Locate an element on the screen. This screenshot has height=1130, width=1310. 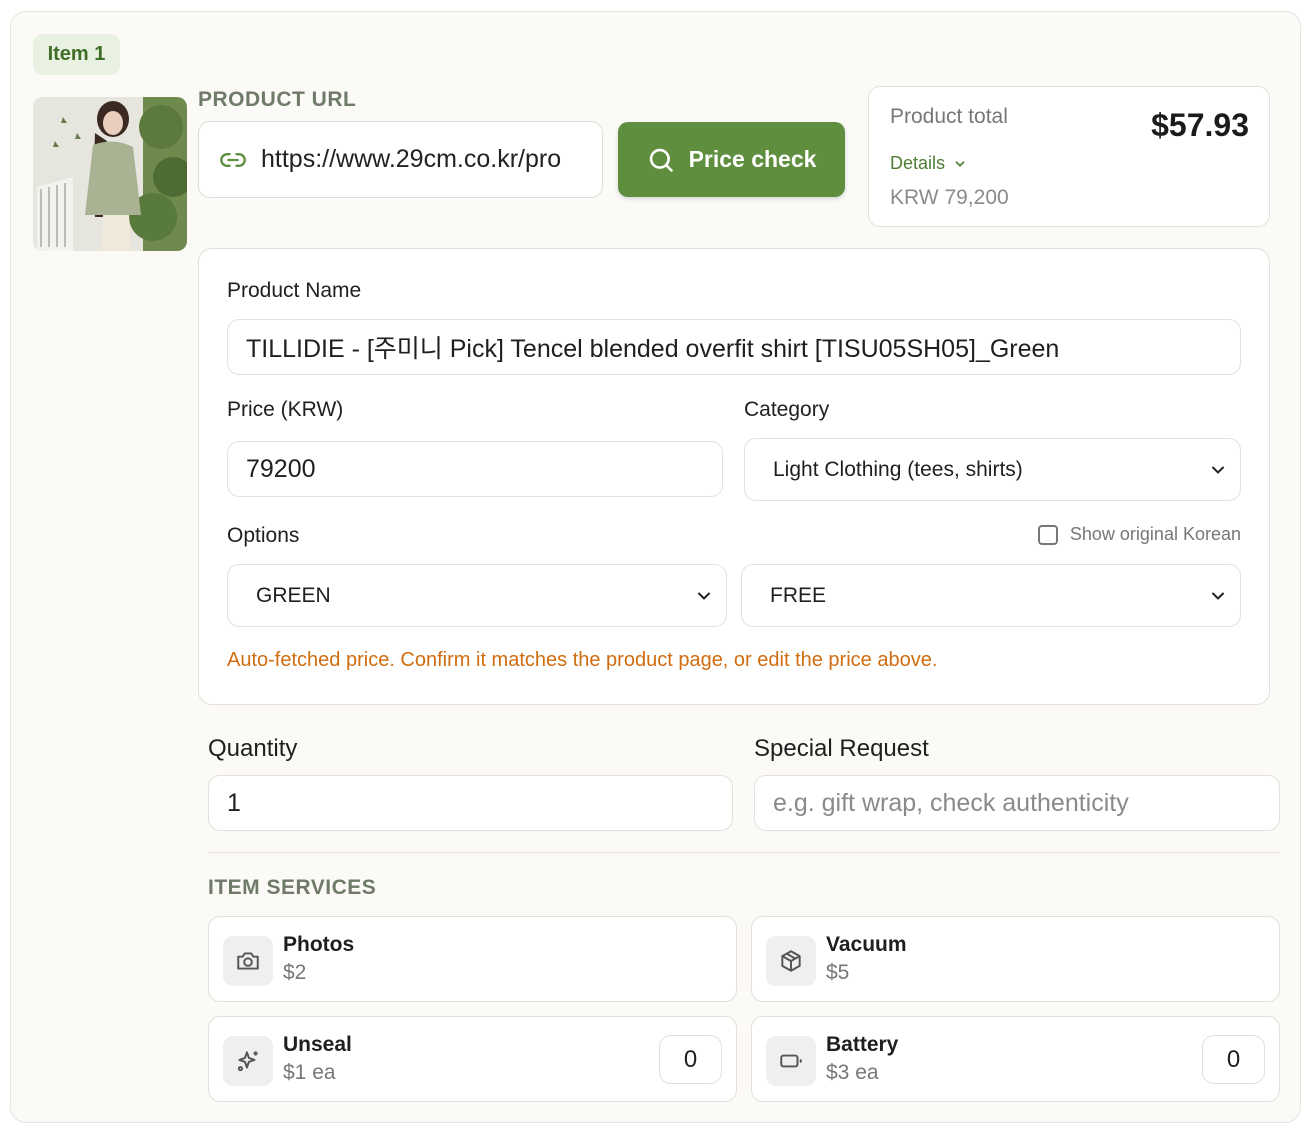
service-price: $3 ea is located at coordinates (852, 1072).